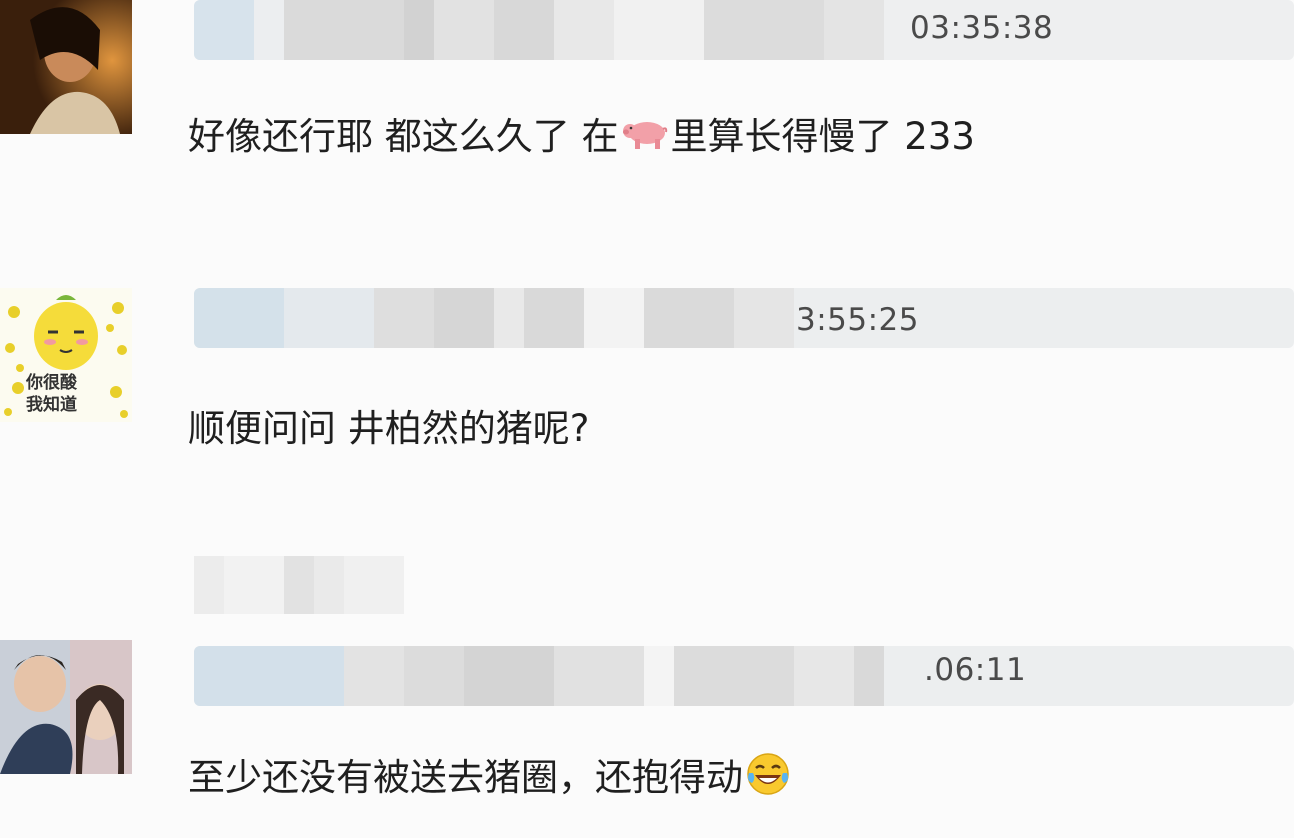 The image size is (1294, 838). Describe the element at coordinates (389, 428) in the screenshot. I see `comment-text: 顺便问问 井柏然的猪呢?` at that location.